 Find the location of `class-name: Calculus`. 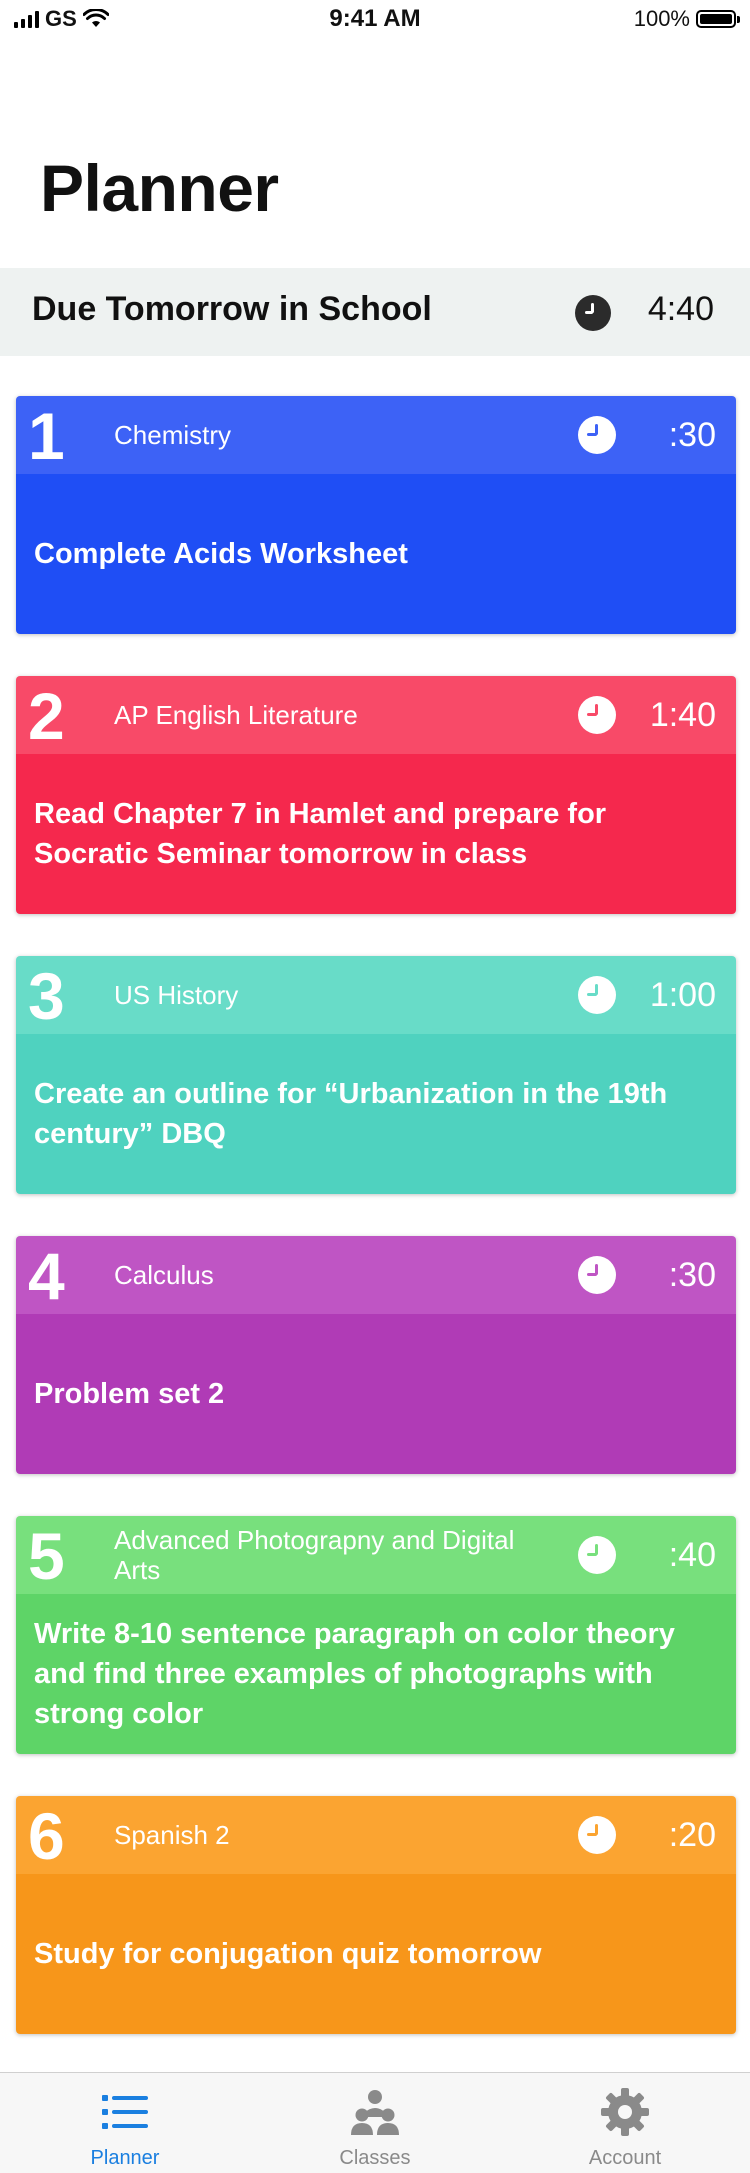

class-name: Calculus is located at coordinates (164, 1275).